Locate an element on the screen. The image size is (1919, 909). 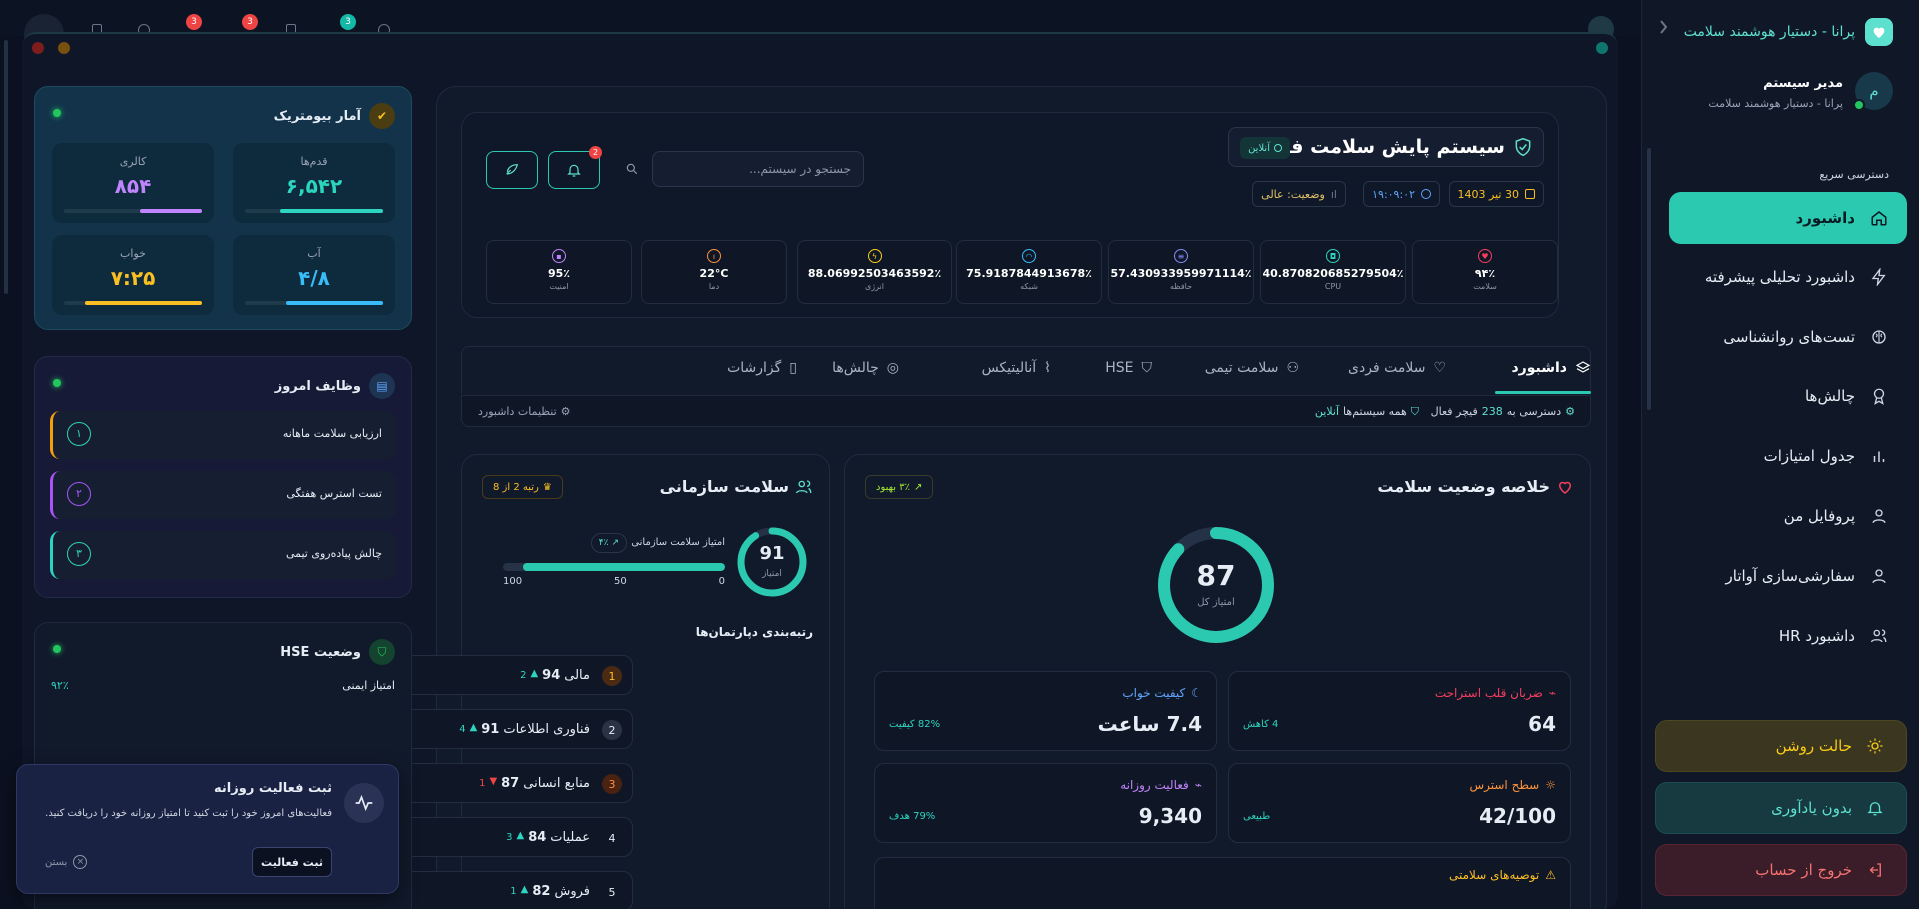
sidebar-item-leaderboard: جدول امتیازات is located at coordinates (1788, 456).